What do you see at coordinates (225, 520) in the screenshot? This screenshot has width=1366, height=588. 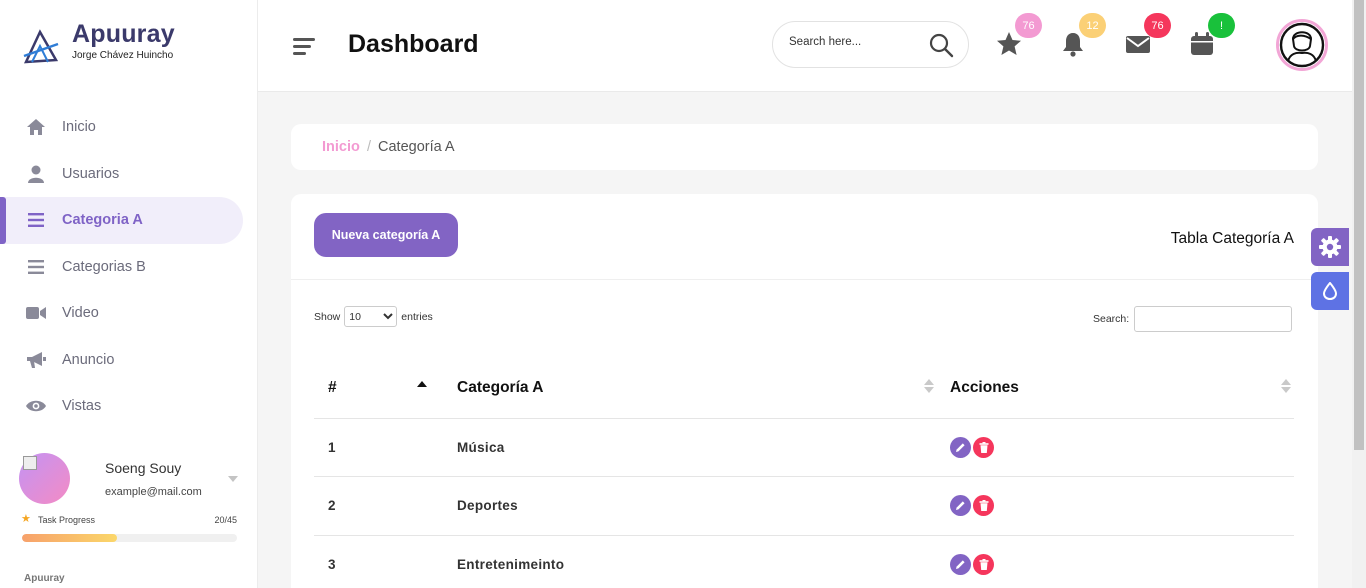 I see `task-progress-count: 20/45` at bounding box center [225, 520].